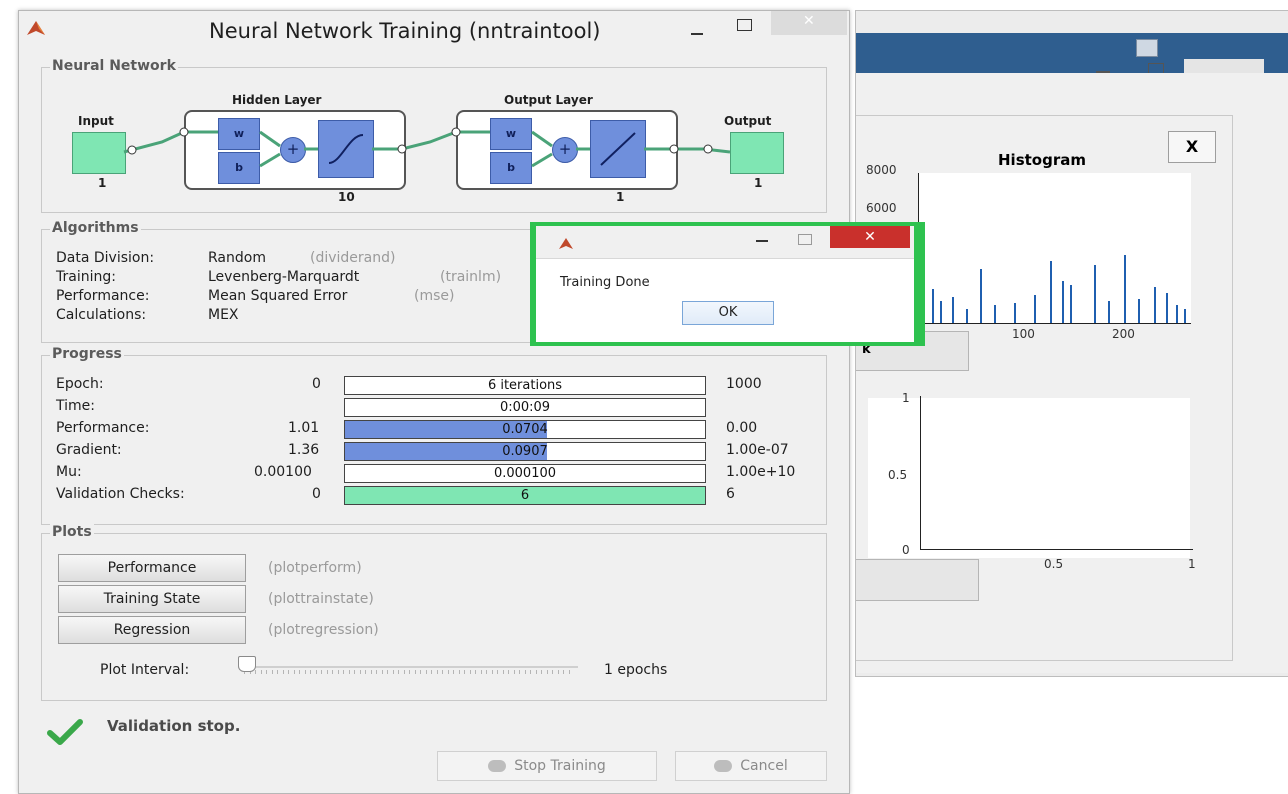 The height and width of the screenshot is (794, 1288). Describe the element at coordinates (697, 34) in the screenshot. I see `minimize-icon` at that location.